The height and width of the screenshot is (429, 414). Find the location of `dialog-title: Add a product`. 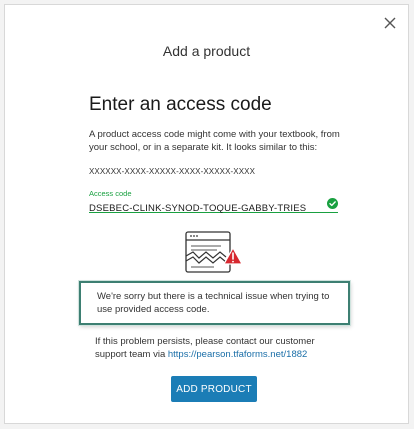

dialog-title: Add a product is located at coordinates (206, 51).